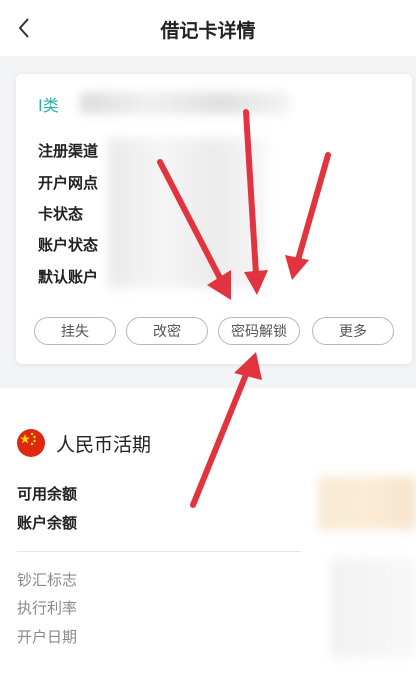 This screenshot has width=416, height=684. I want to click on interest-rate-label: 执行利率, so click(47, 608).